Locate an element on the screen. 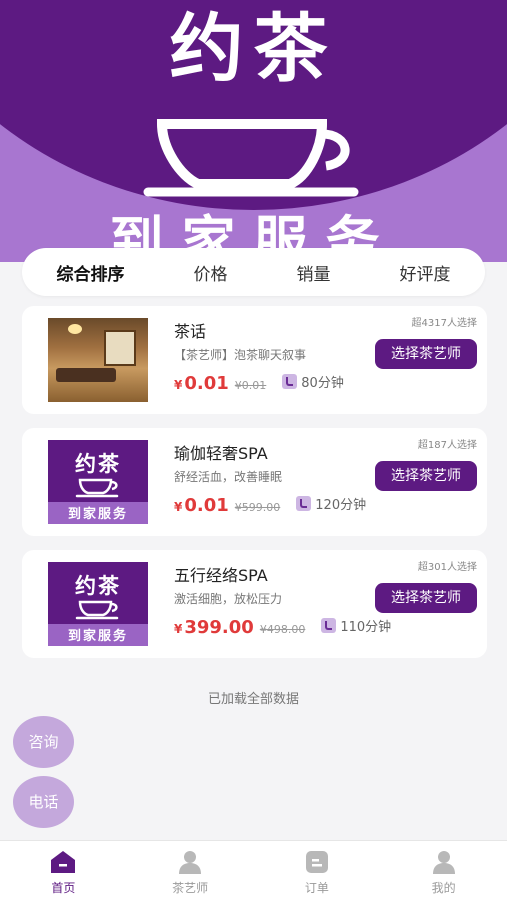 This screenshot has height=900, width=507. nav-item-orders: 订单 is located at coordinates (317, 870).